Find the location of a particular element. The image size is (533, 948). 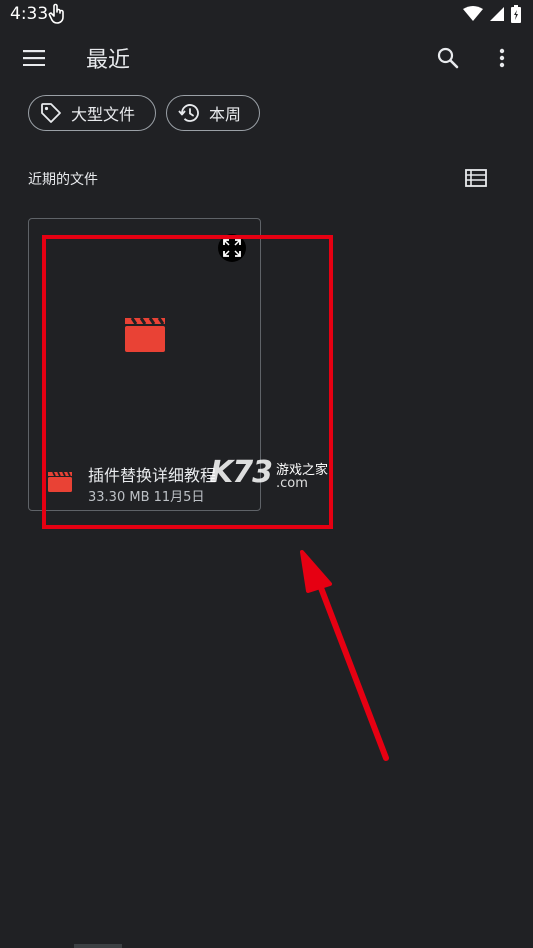

bottom-edge-marker is located at coordinates (98, 946).